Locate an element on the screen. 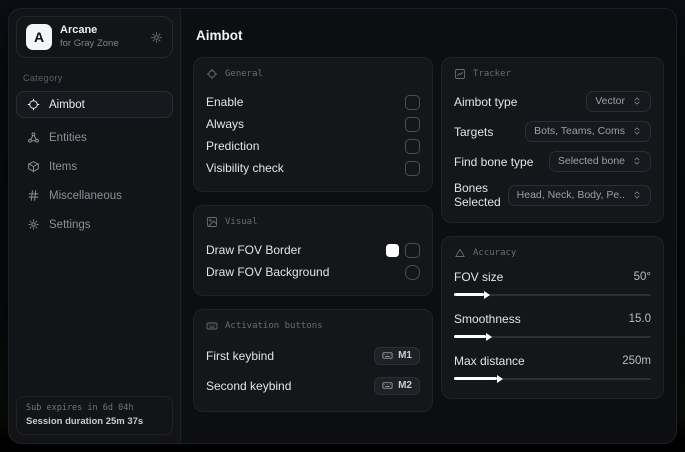 This screenshot has width=685, height=452. brand-title: Arcane is located at coordinates (79, 30).